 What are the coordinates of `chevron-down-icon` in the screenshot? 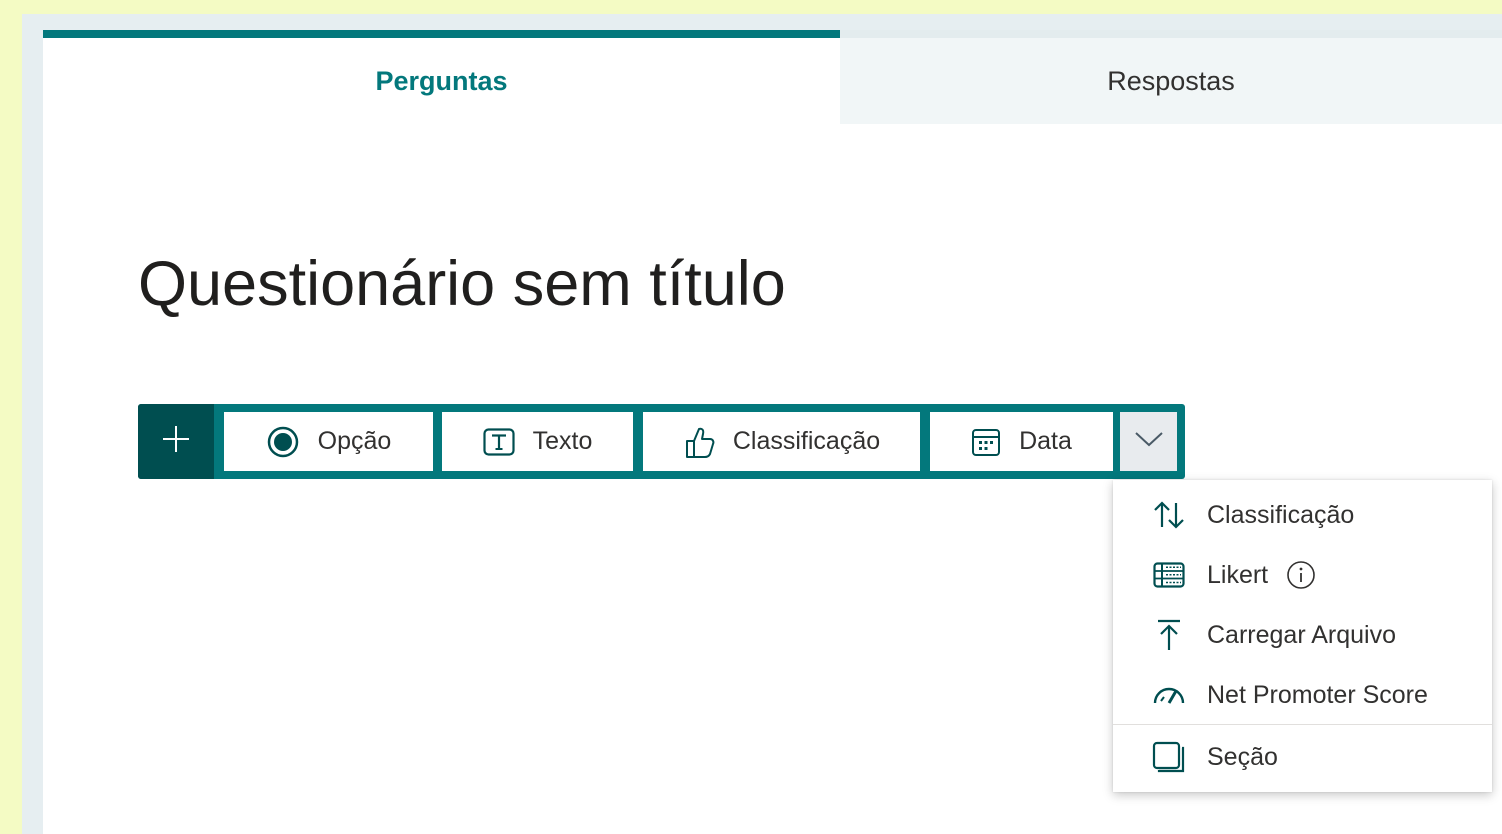 It's located at (1149, 441).